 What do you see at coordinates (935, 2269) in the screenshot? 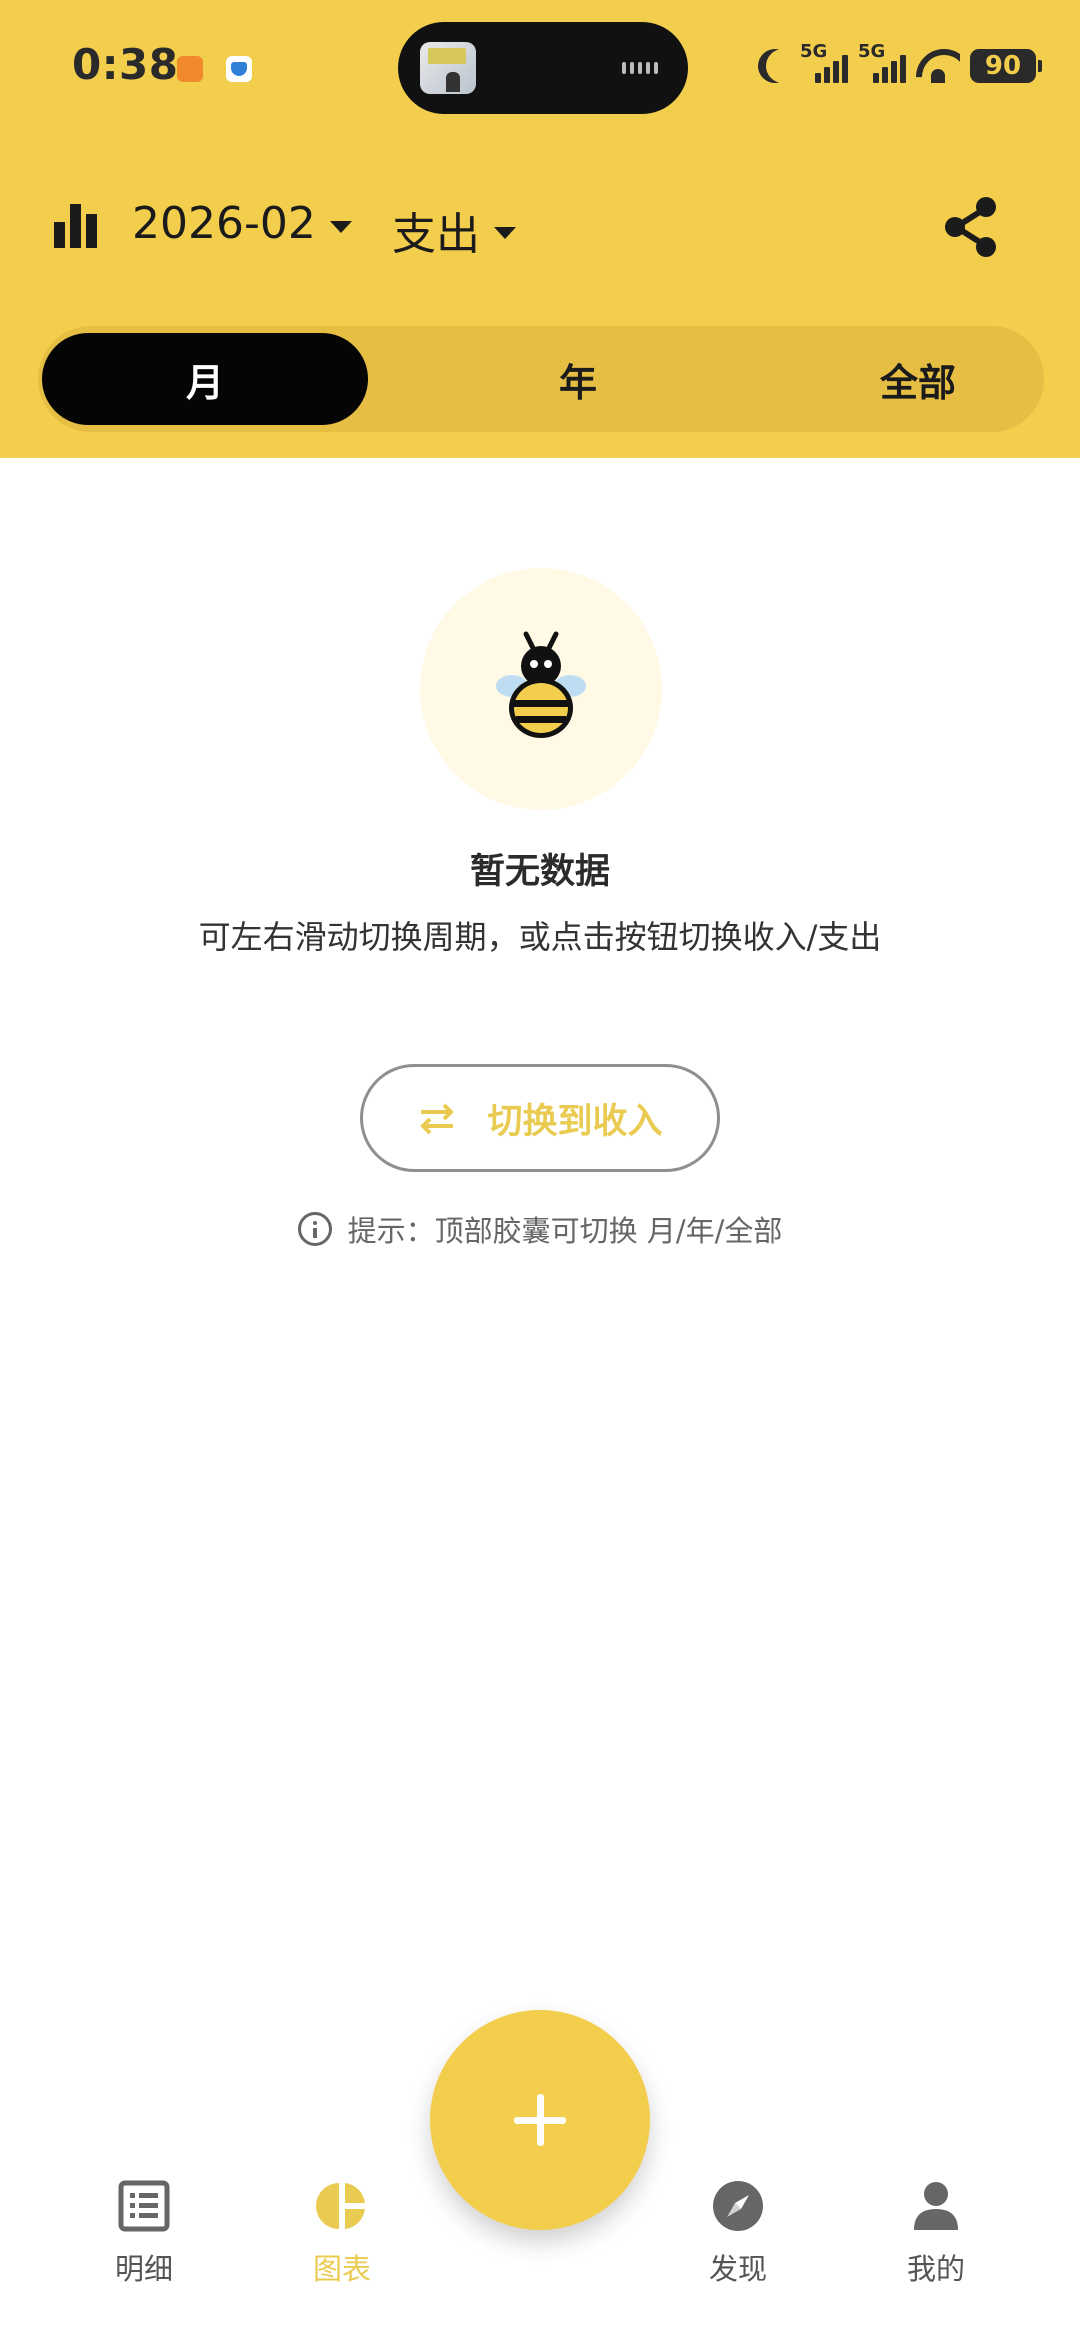
I see `nav-label: 我的` at bounding box center [935, 2269].